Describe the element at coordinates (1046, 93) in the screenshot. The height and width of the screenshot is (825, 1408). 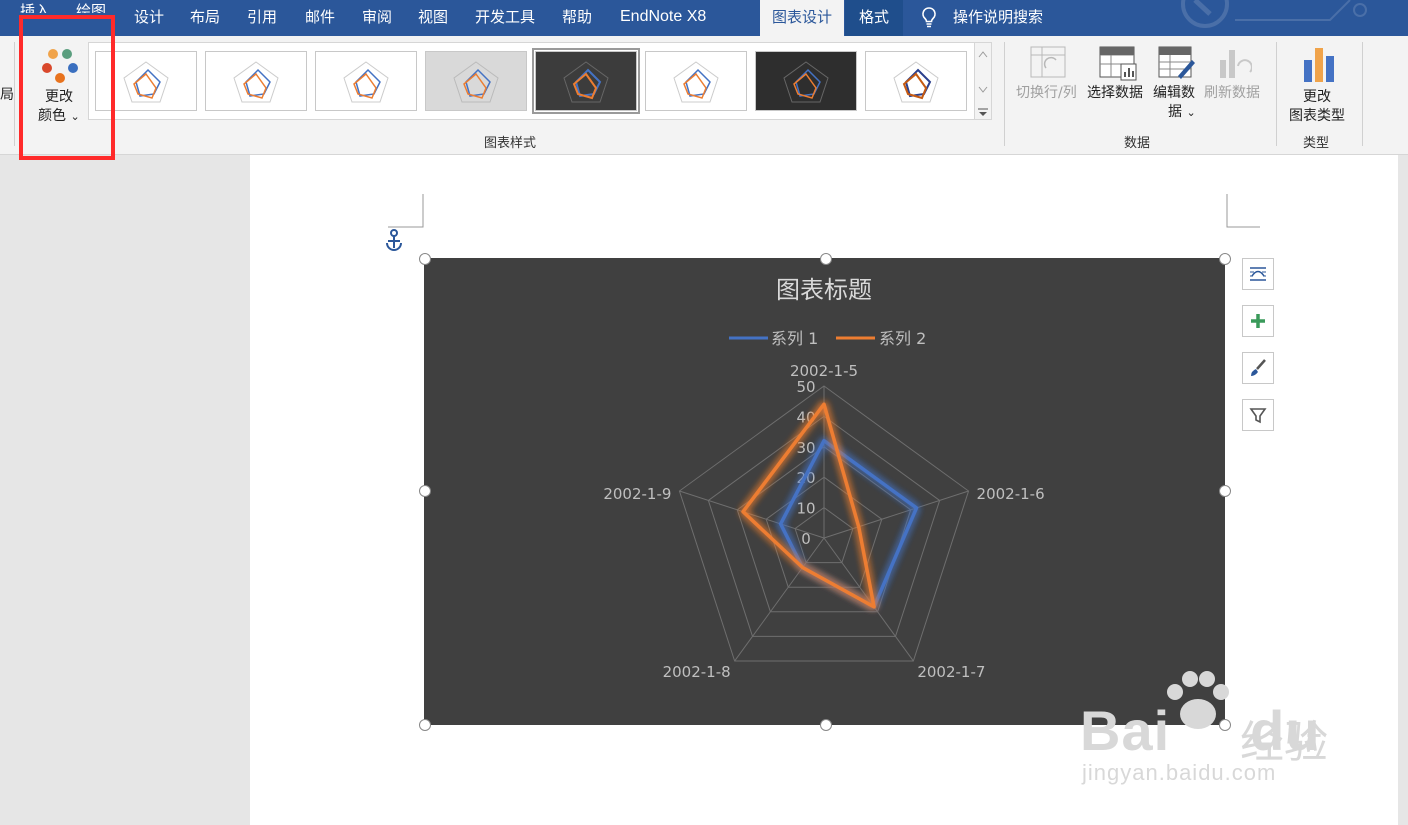
I see `switch-row-column-label: 切换行/列` at that location.